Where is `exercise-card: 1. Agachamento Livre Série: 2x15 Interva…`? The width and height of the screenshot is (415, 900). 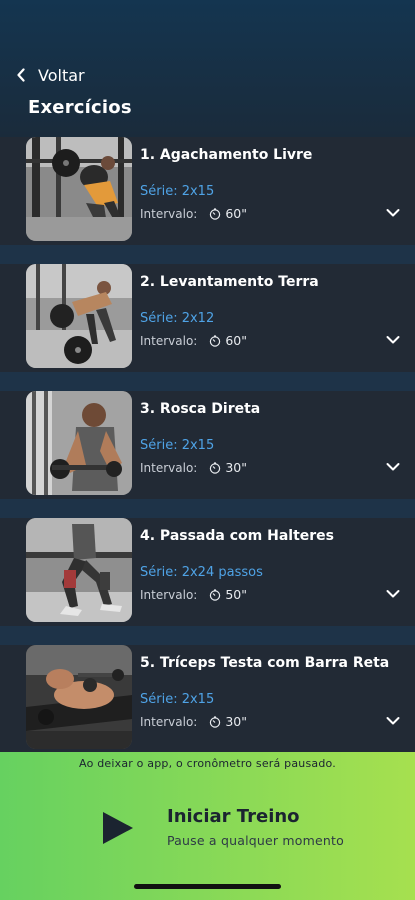
exercise-card: 1. Agachamento Livre Série: 2x15 Interva… is located at coordinates (207, 191).